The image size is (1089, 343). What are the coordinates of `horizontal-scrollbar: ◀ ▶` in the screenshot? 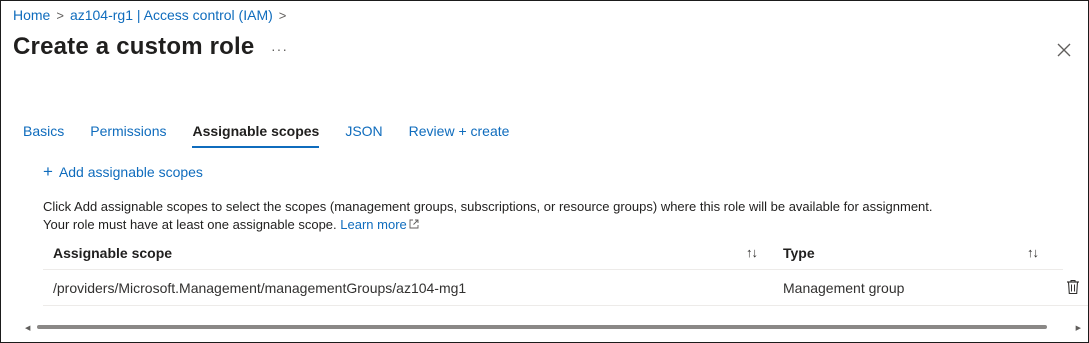 It's located at (553, 327).